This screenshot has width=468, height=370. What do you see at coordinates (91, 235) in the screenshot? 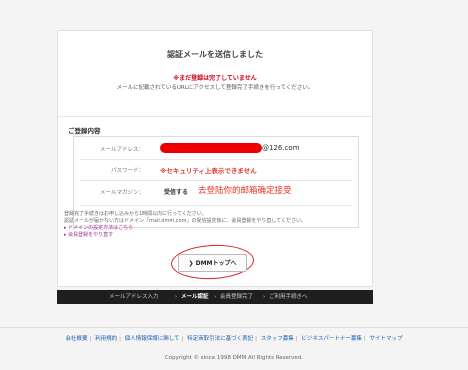
I see `redo-registration-link-label: 会員登録をやり直す` at bounding box center [91, 235].